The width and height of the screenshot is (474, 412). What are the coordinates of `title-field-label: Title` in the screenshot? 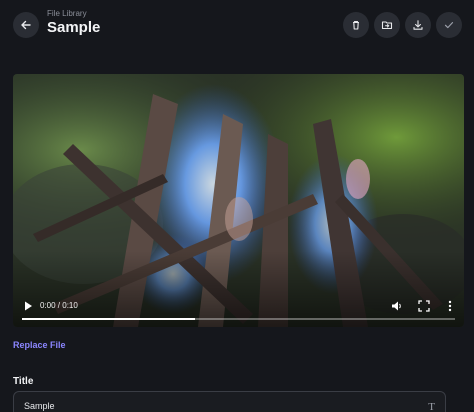 It's located at (23, 381).